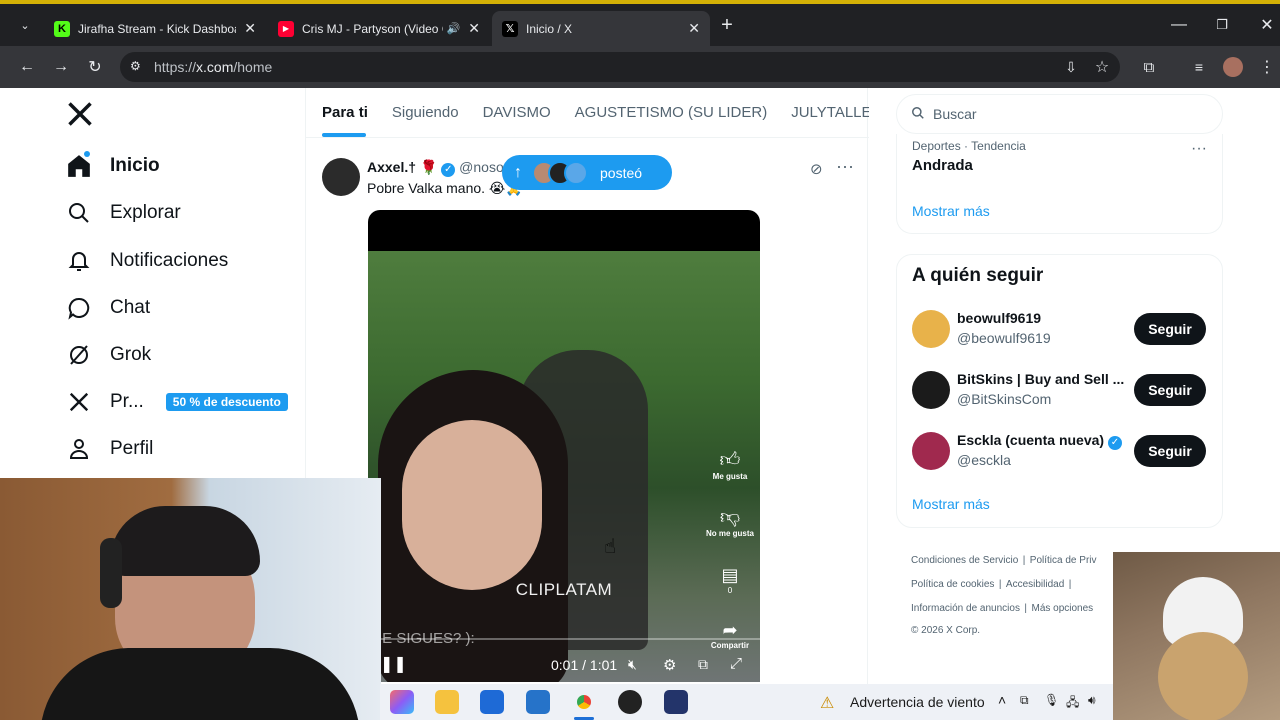 This screenshot has width=1280, height=720. I want to click on pause-icon: ❚❚, so click(393, 664).